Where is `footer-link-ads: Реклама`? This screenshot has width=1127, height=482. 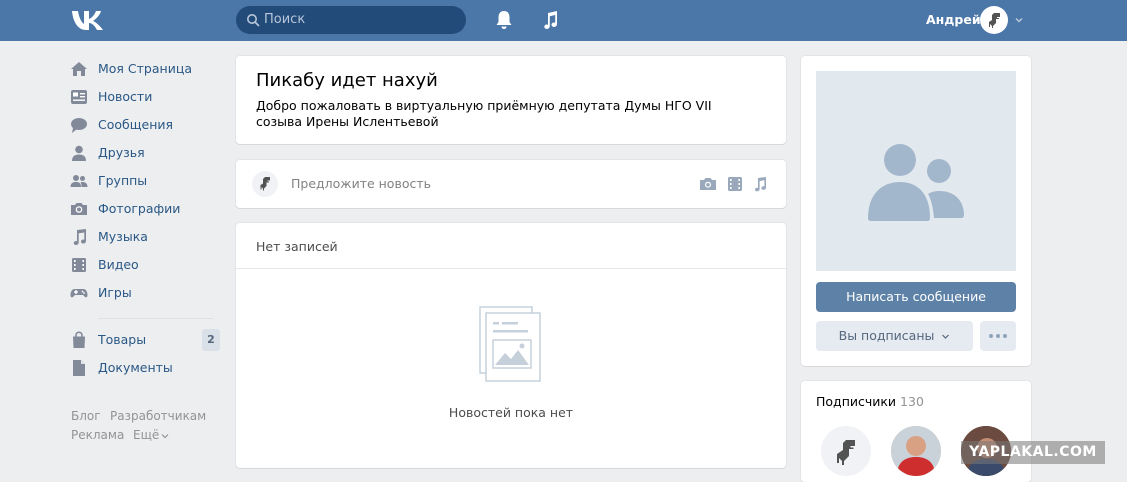
footer-link-ads: Реклама is located at coordinates (97, 435).